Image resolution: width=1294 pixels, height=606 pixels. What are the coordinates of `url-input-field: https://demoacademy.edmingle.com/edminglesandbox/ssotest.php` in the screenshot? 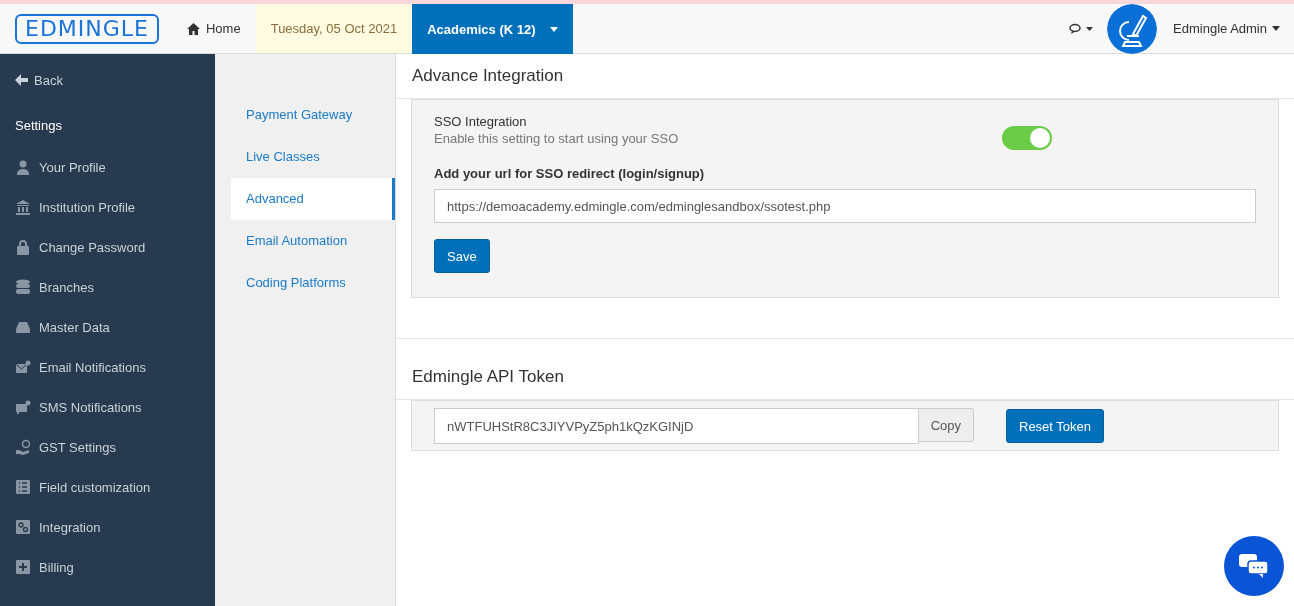 It's located at (845, 206).